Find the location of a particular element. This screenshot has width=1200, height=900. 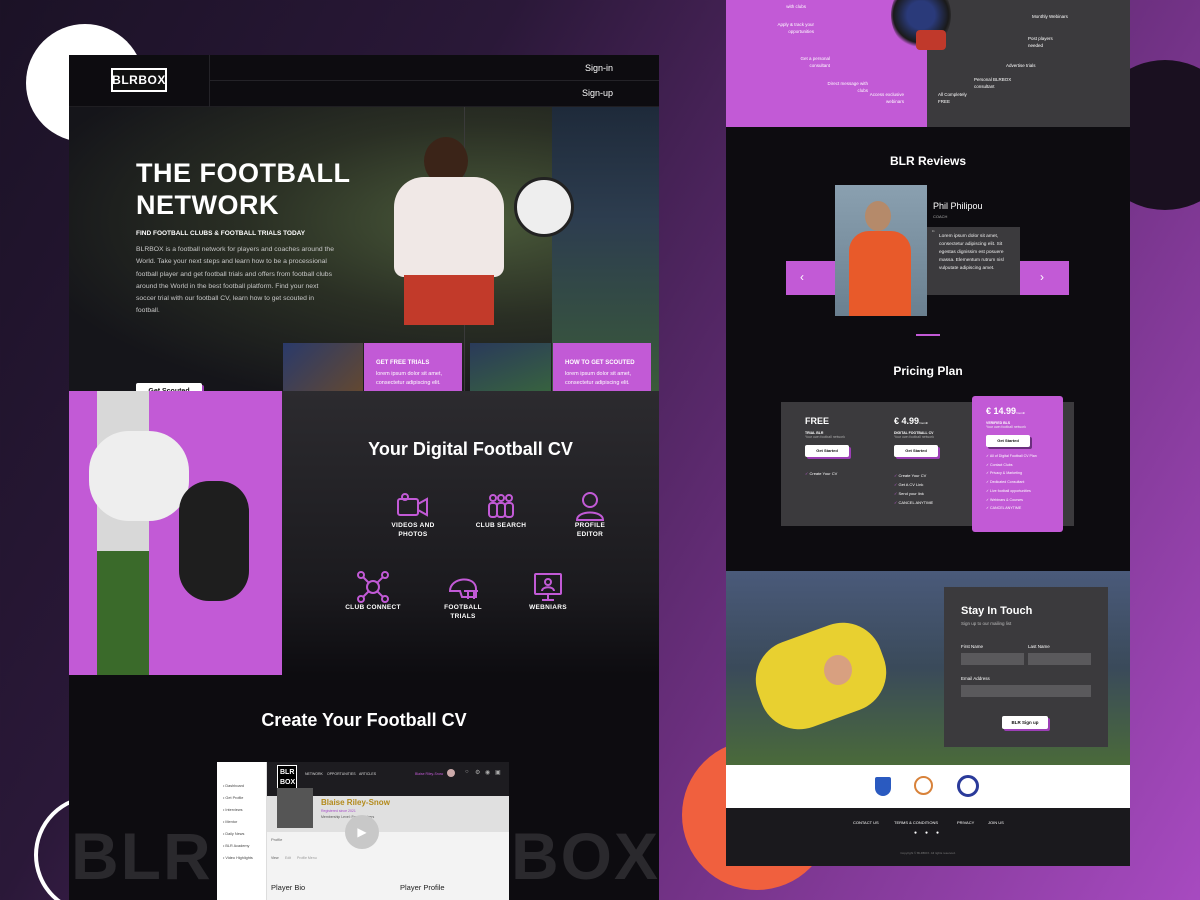

logo: BLRBOX is located at coordinates (139, 80).